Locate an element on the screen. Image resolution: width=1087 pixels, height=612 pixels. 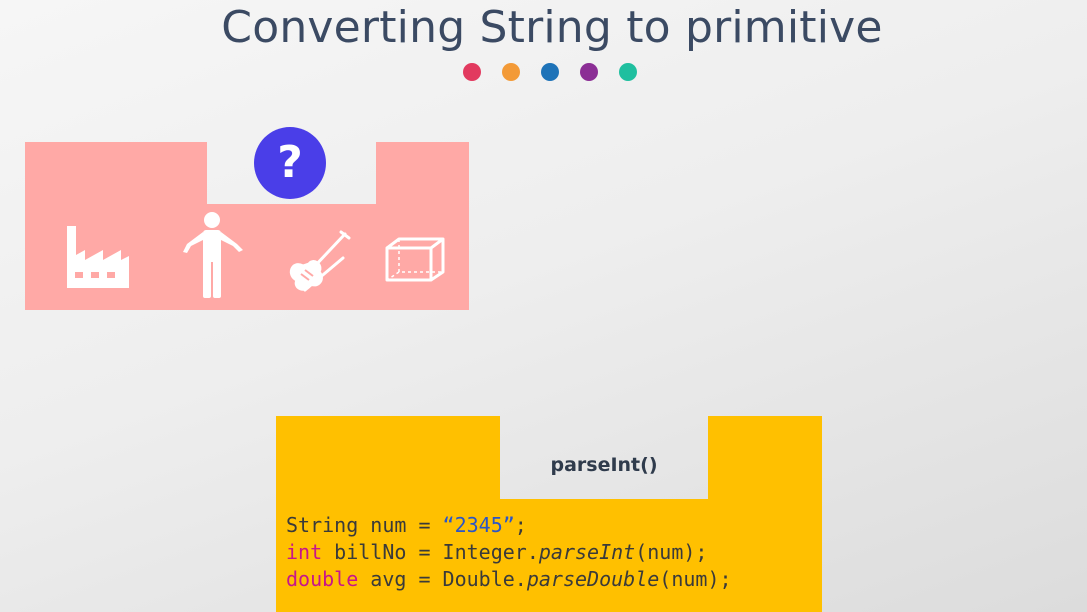
code-line: int billNo = Integer.parseInt(num); is located at coordinates (496, 552).